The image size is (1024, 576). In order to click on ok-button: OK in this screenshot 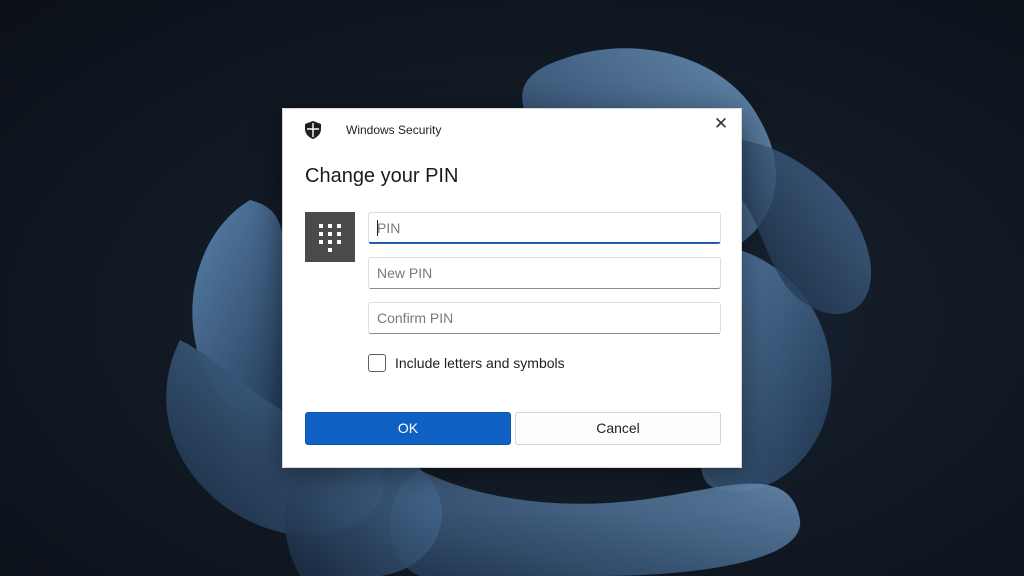, I will do `click(408, 428)`.